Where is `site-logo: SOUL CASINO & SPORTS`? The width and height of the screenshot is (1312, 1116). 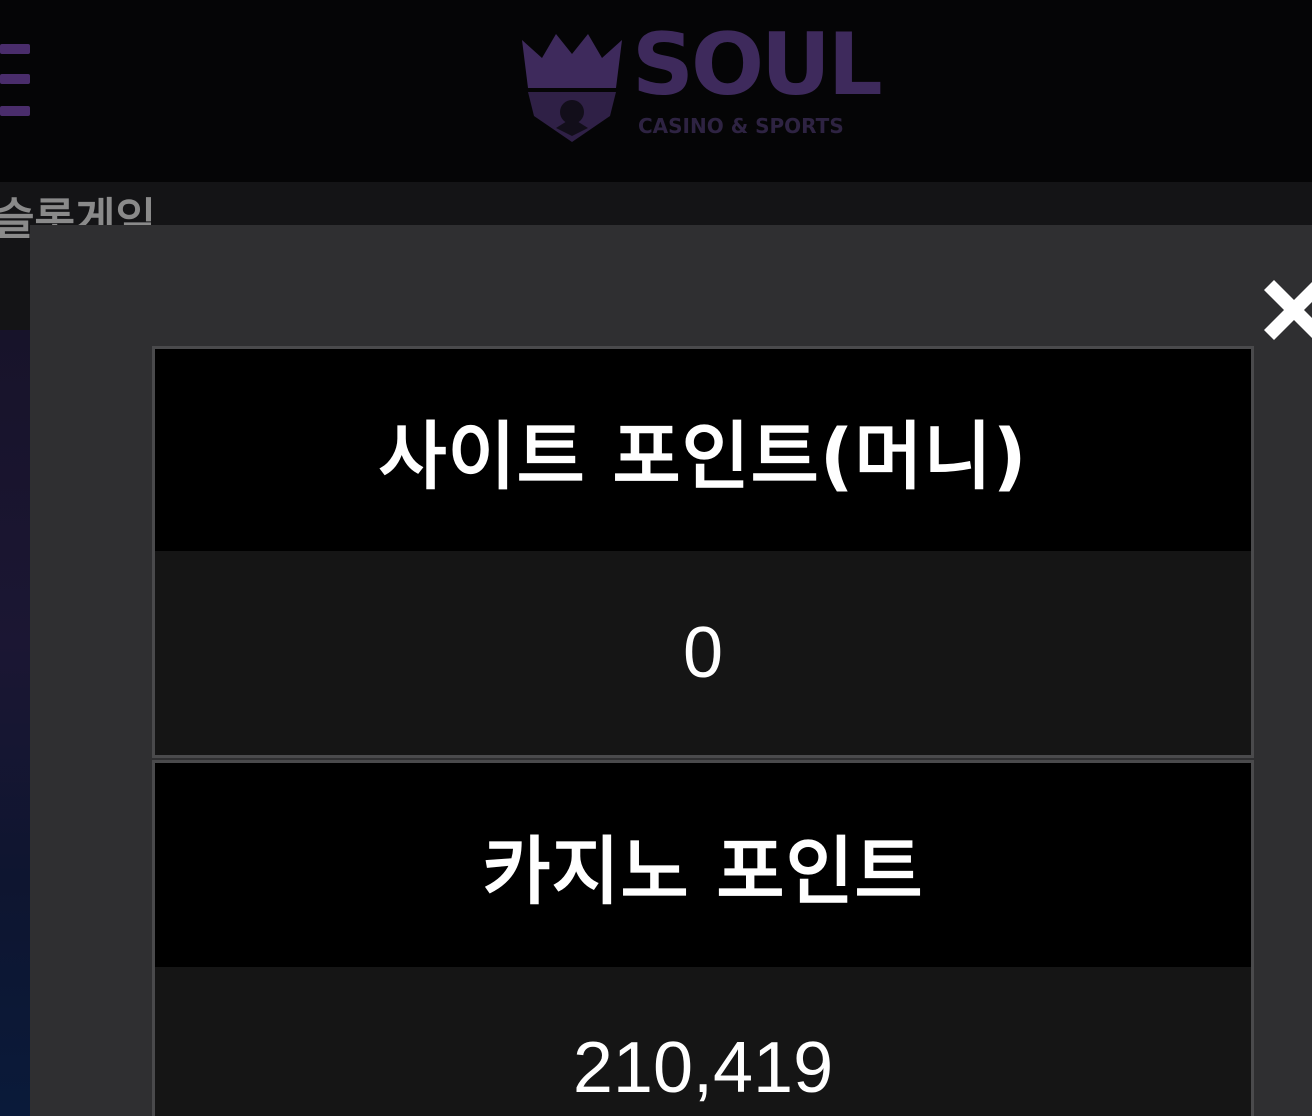
site-logo: SOUL CASINO & SPORTS is located at coordinates (707, 81).